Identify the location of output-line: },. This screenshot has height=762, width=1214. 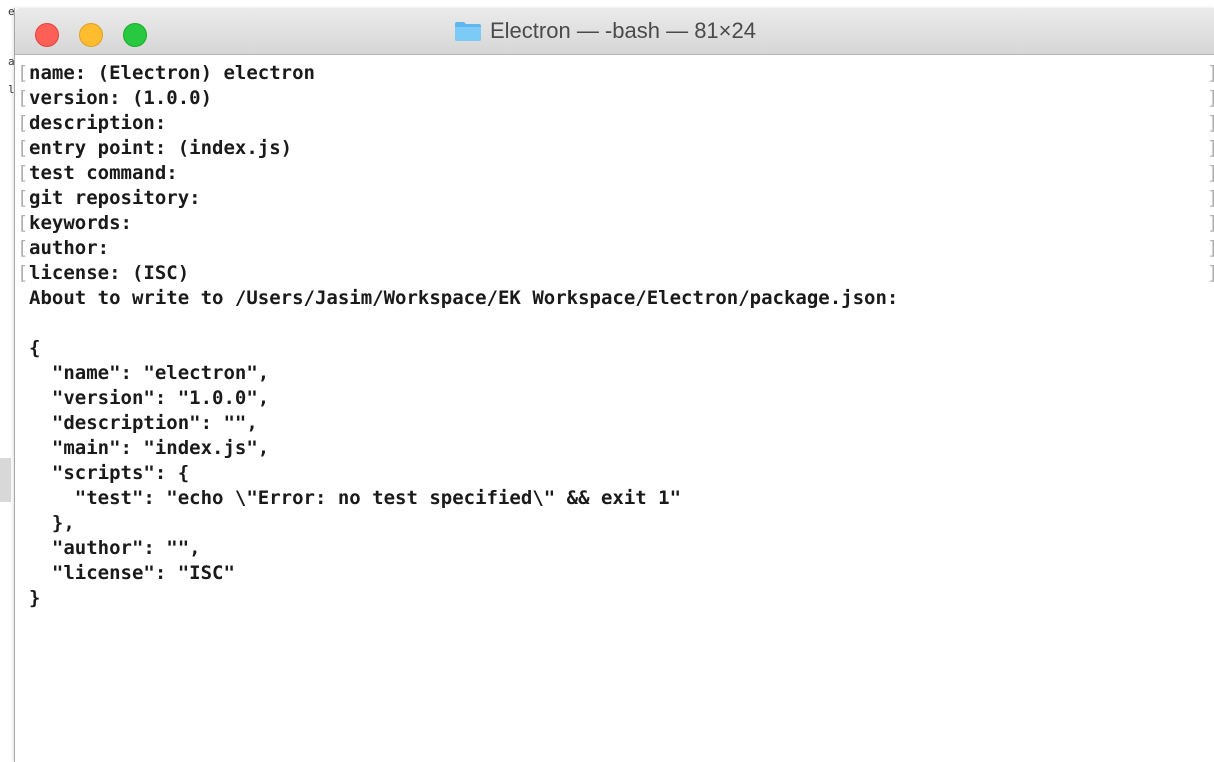
(52, 523).